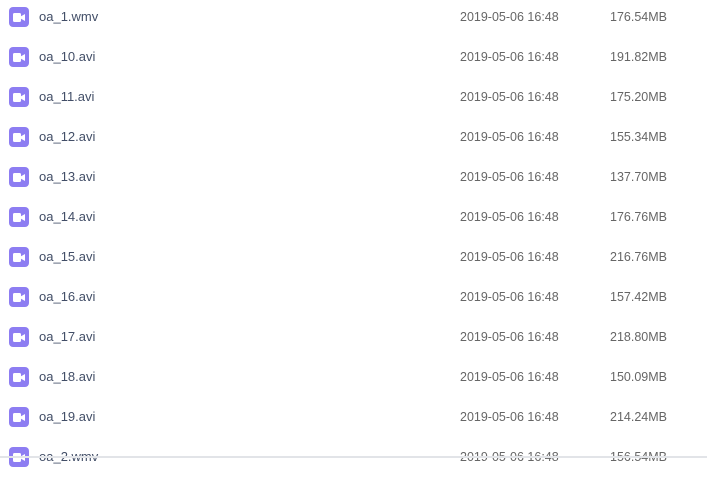 This screenshot has height=477, width=707. I want to click on file-size: 176.54MB, so click(638, 17).